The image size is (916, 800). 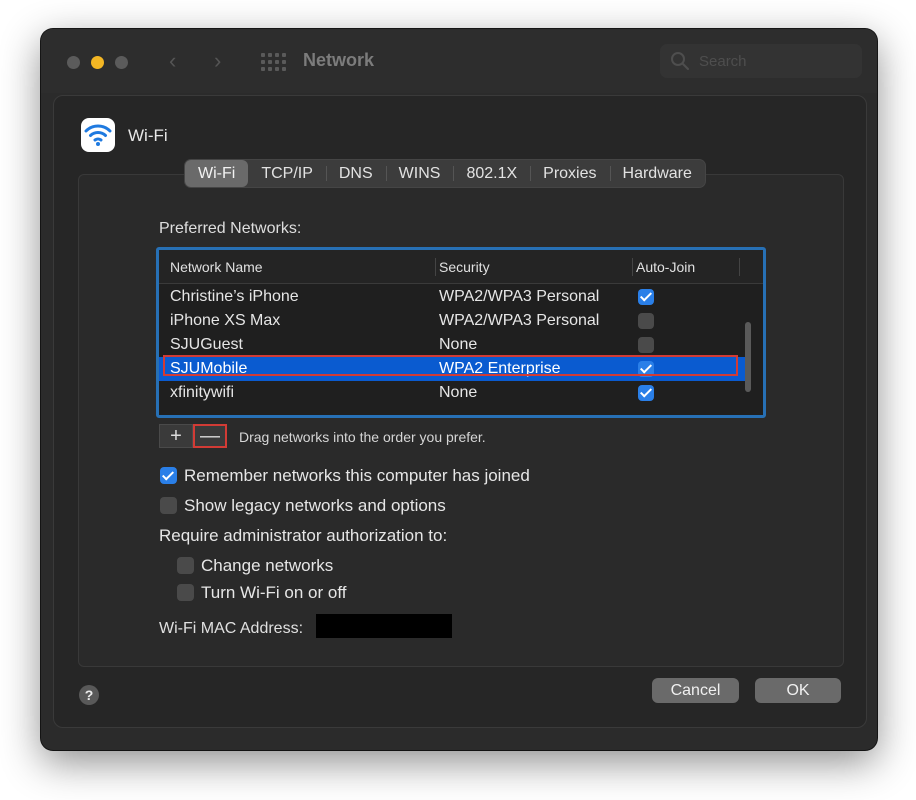 I want to click on change-networks-label: Change networks, so click(x=267, y=566).